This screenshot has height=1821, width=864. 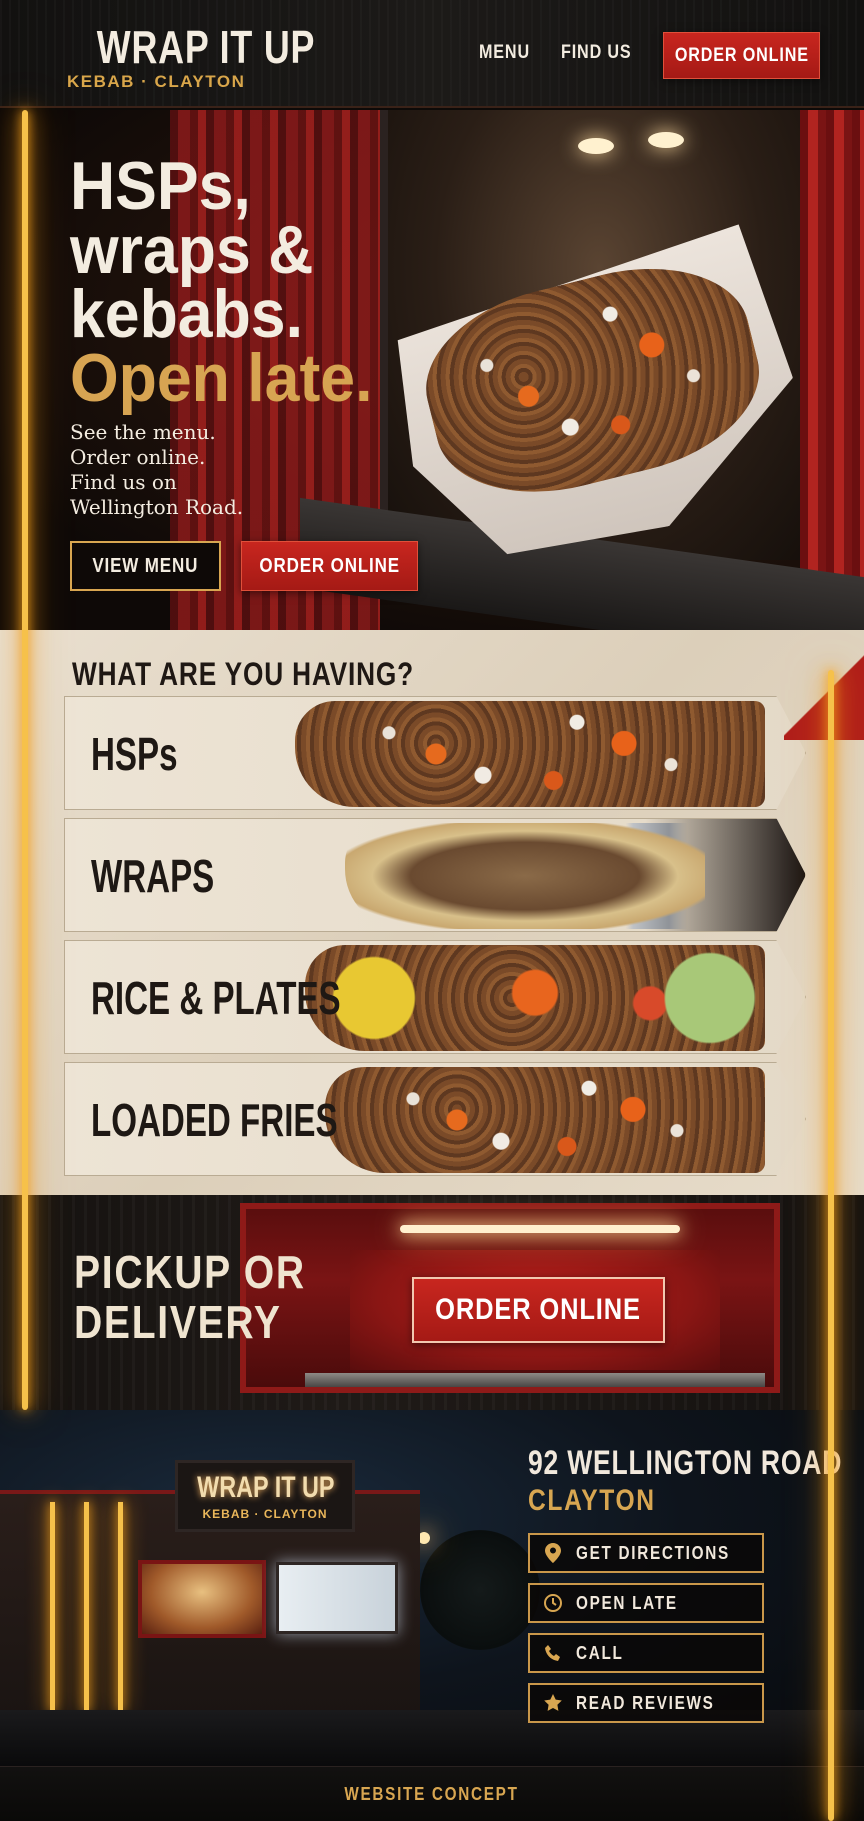 What do you see at coordinates (553, 1553) in the screenshot?
I see `map-pin-icon` at bounding box center [553, 1553].